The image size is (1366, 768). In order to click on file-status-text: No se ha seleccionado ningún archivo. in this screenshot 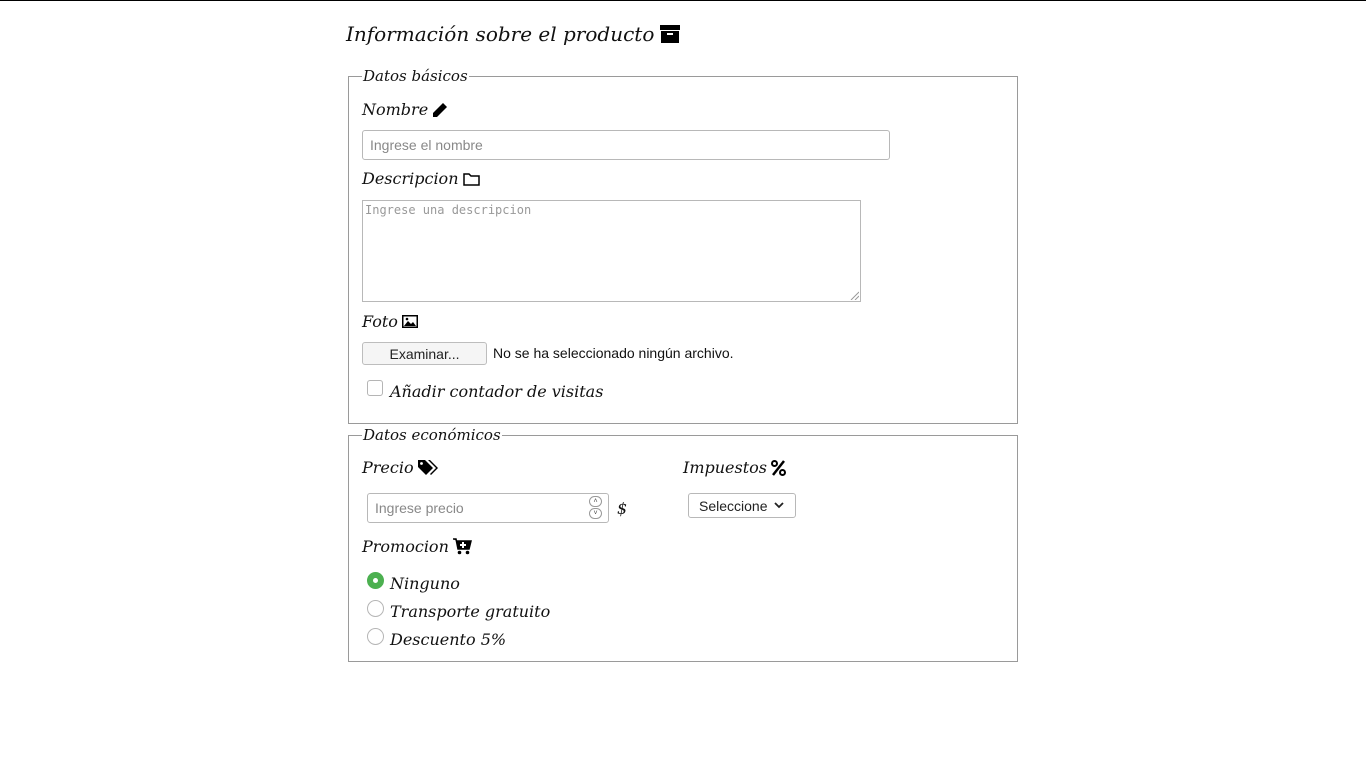, I will do `click(613, 353)`.